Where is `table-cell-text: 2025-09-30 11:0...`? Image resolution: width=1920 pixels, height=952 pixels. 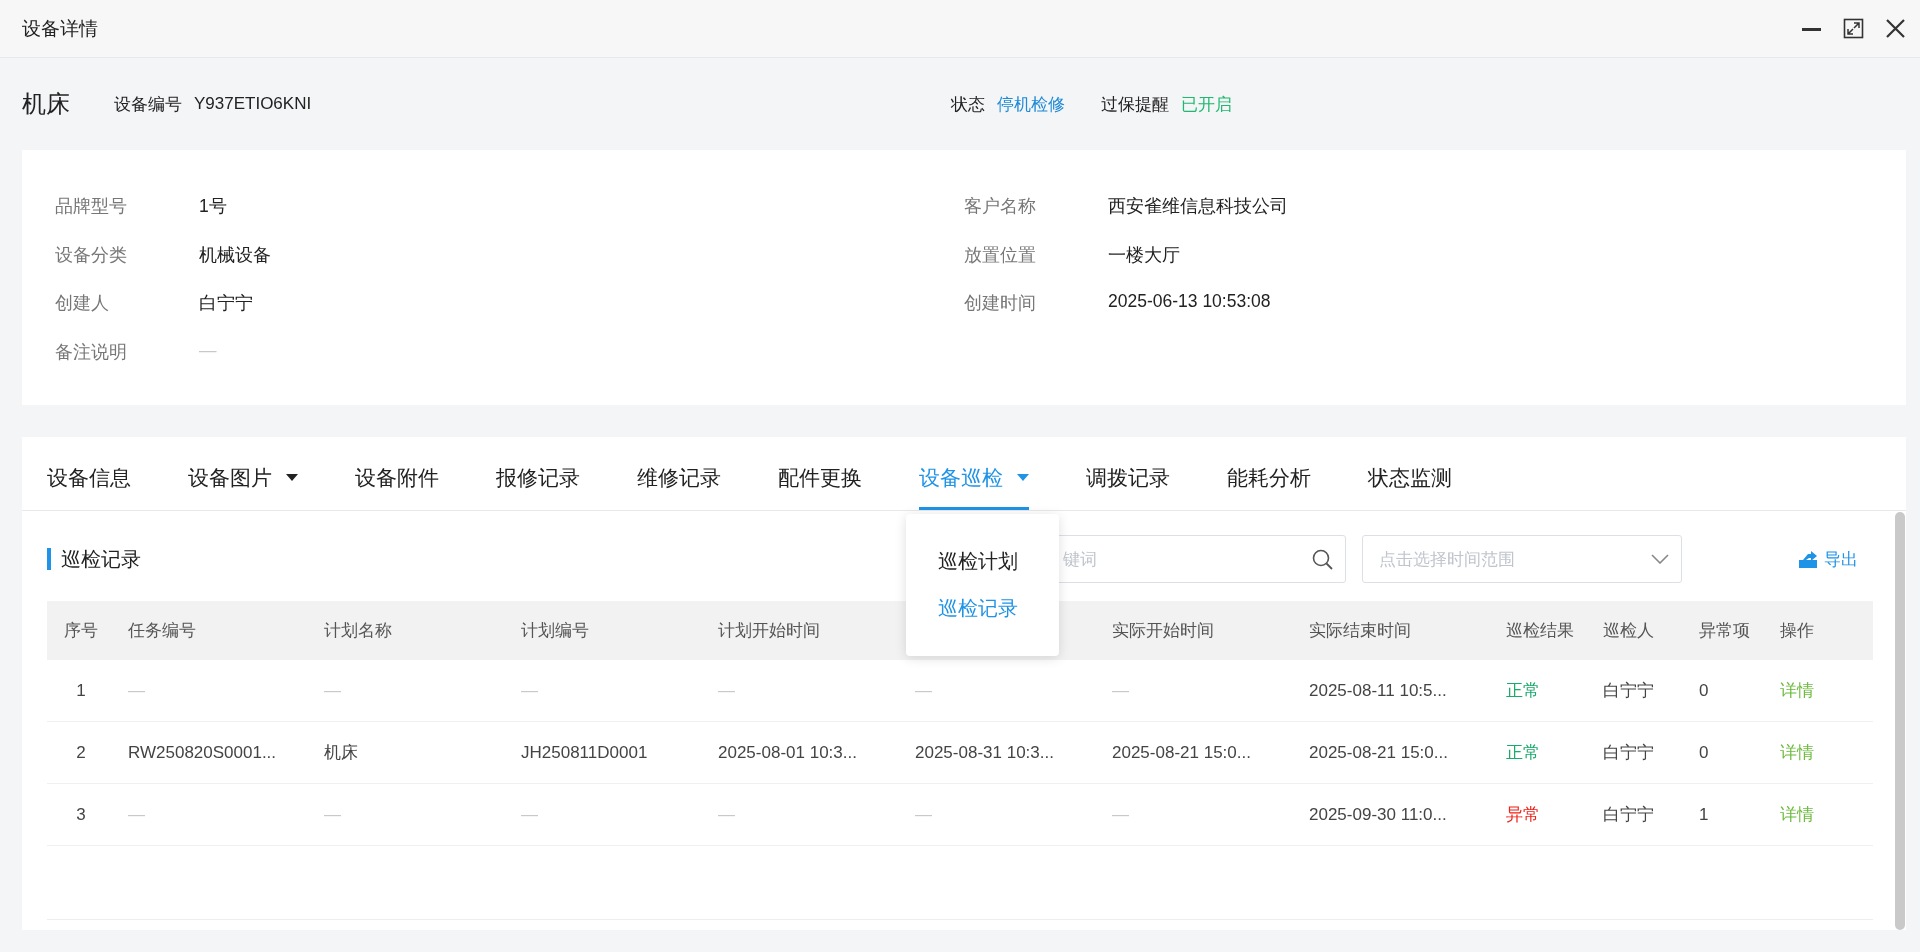 table-cell-text: 2025-09-30 11:0... is located at coordinates (1378, 814).